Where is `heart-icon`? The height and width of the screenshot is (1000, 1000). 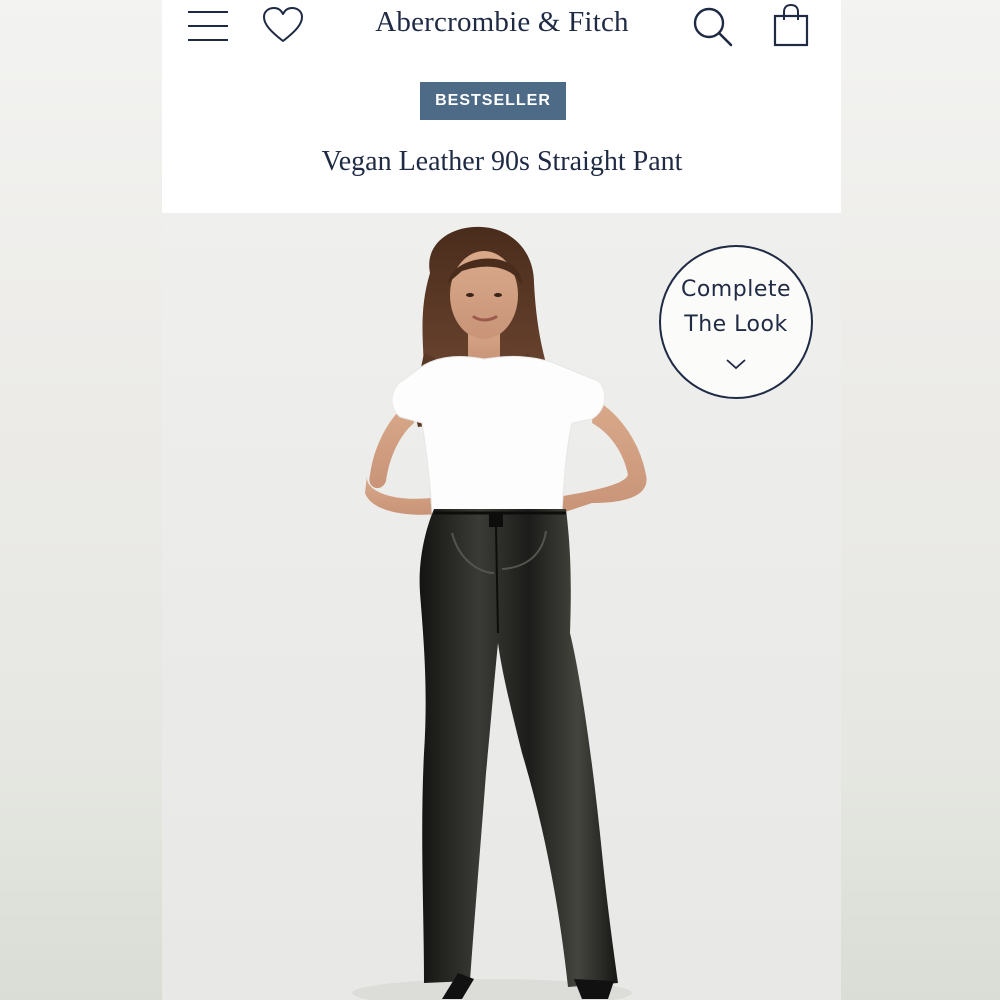
heart-icon is located at coordinates (283, 25).